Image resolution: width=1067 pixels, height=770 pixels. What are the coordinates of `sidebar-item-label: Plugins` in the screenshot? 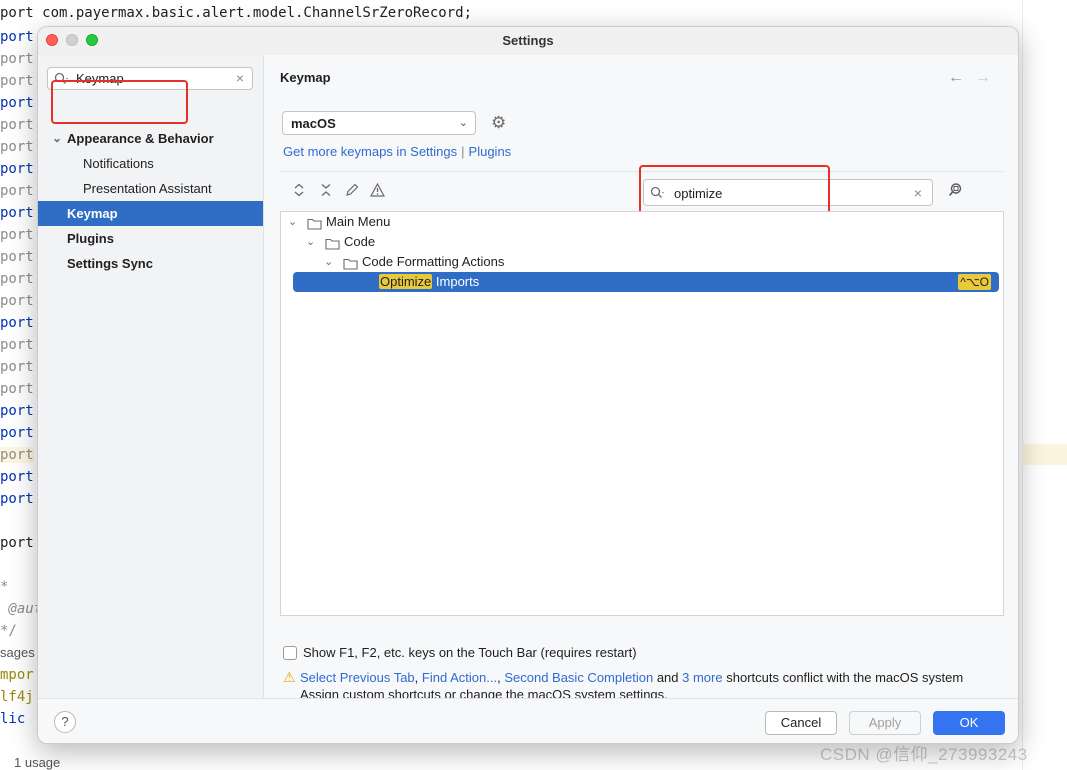 It's located at (90, 238).